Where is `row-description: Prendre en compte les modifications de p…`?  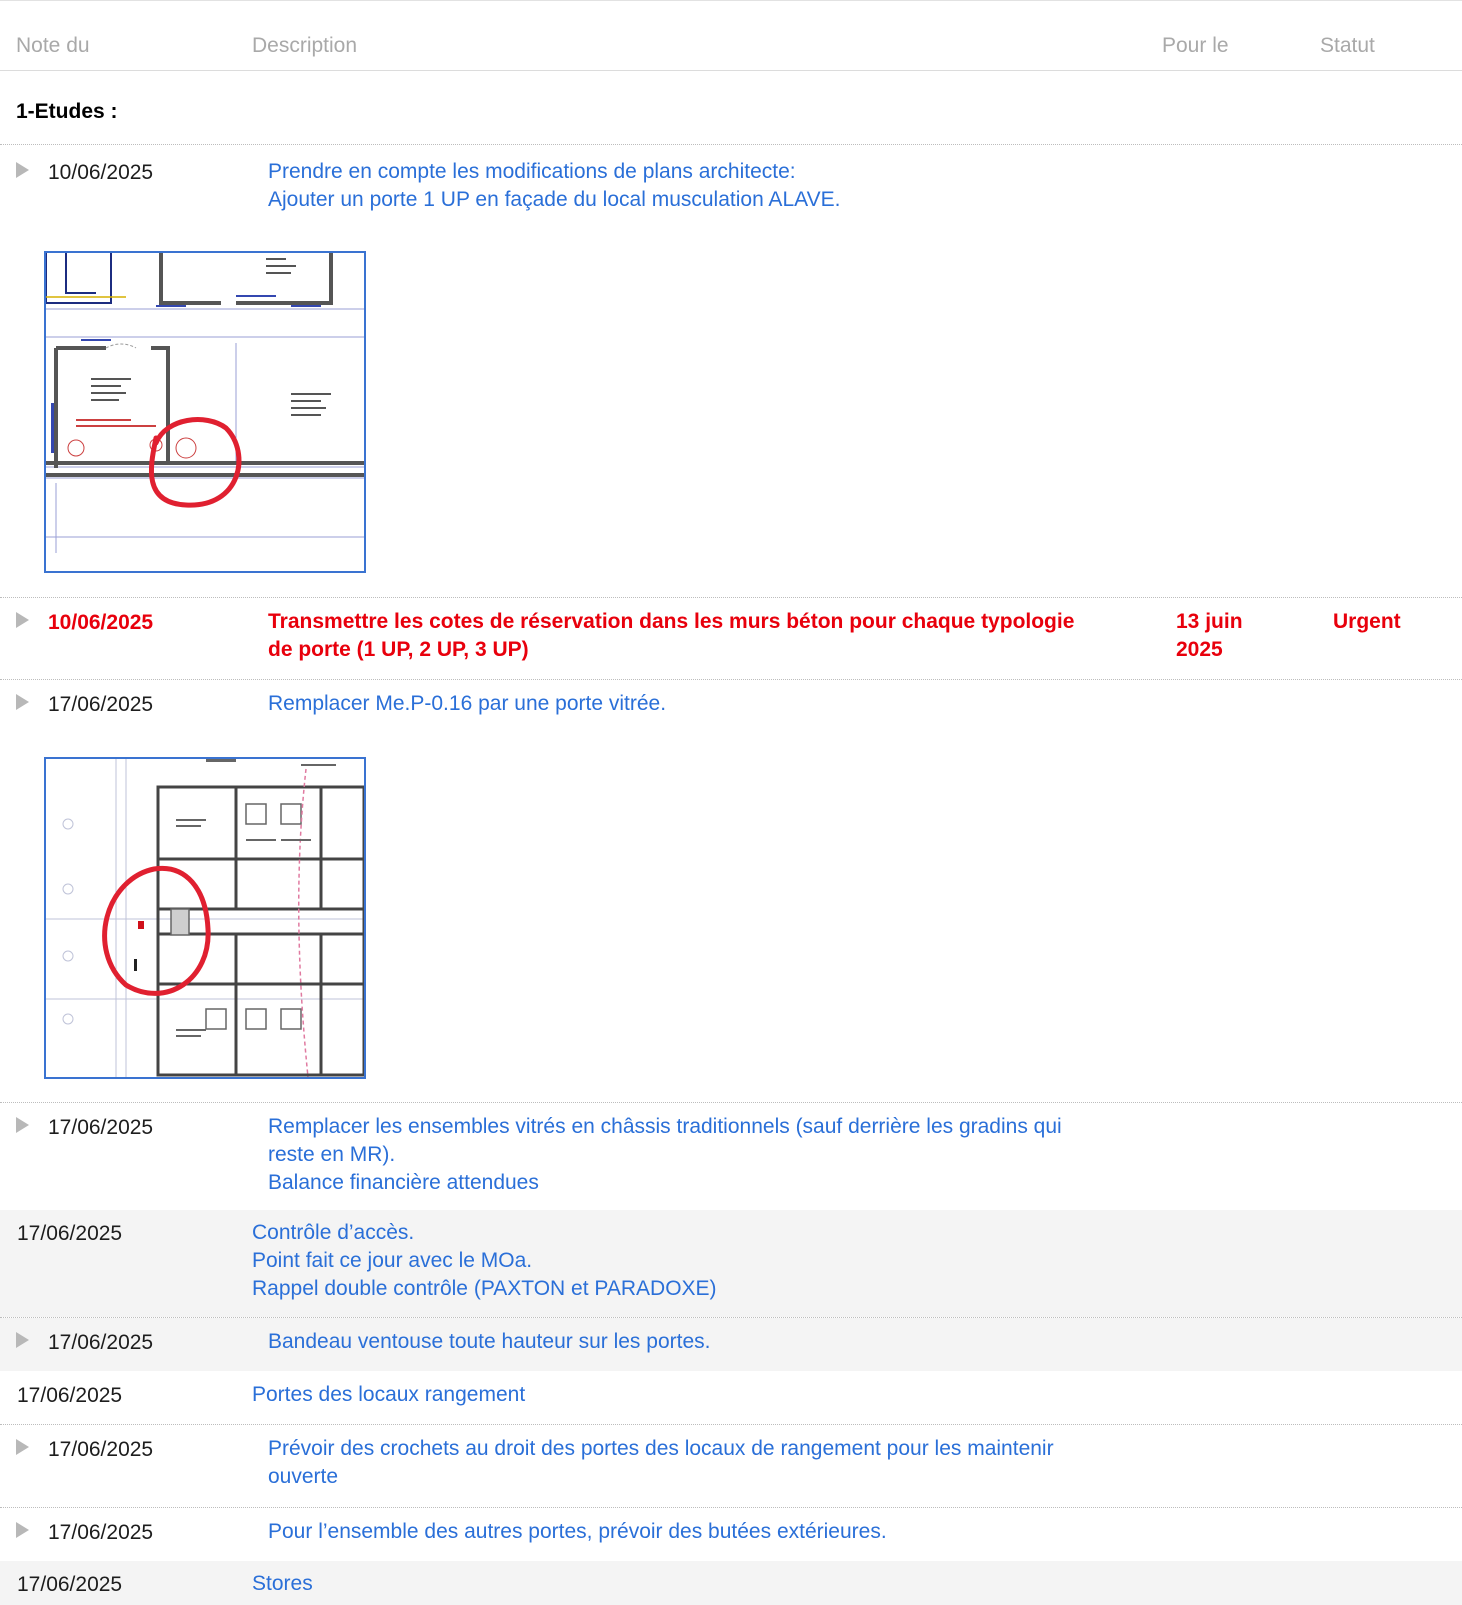
row-description: Prendre en compte les modifications de p… is located at coordinates (708, 186).